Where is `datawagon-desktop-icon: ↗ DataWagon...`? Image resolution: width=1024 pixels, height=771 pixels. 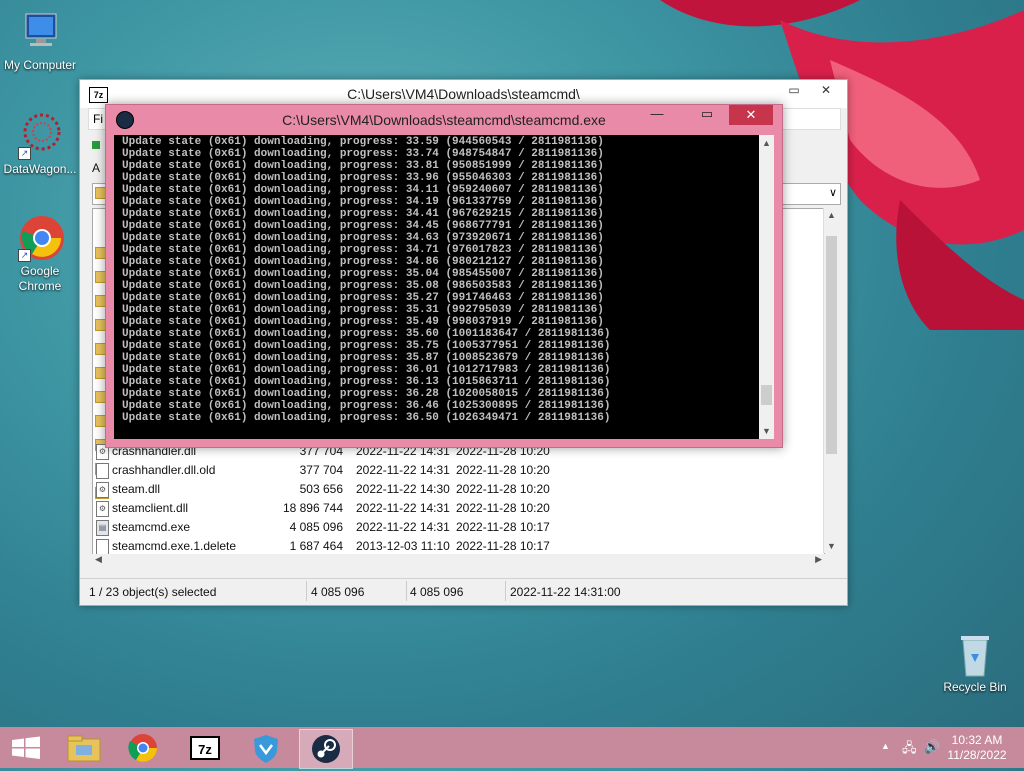
datawagon-desktop-icon: ↗ DataWagon... is located at coordinates (40, 144).